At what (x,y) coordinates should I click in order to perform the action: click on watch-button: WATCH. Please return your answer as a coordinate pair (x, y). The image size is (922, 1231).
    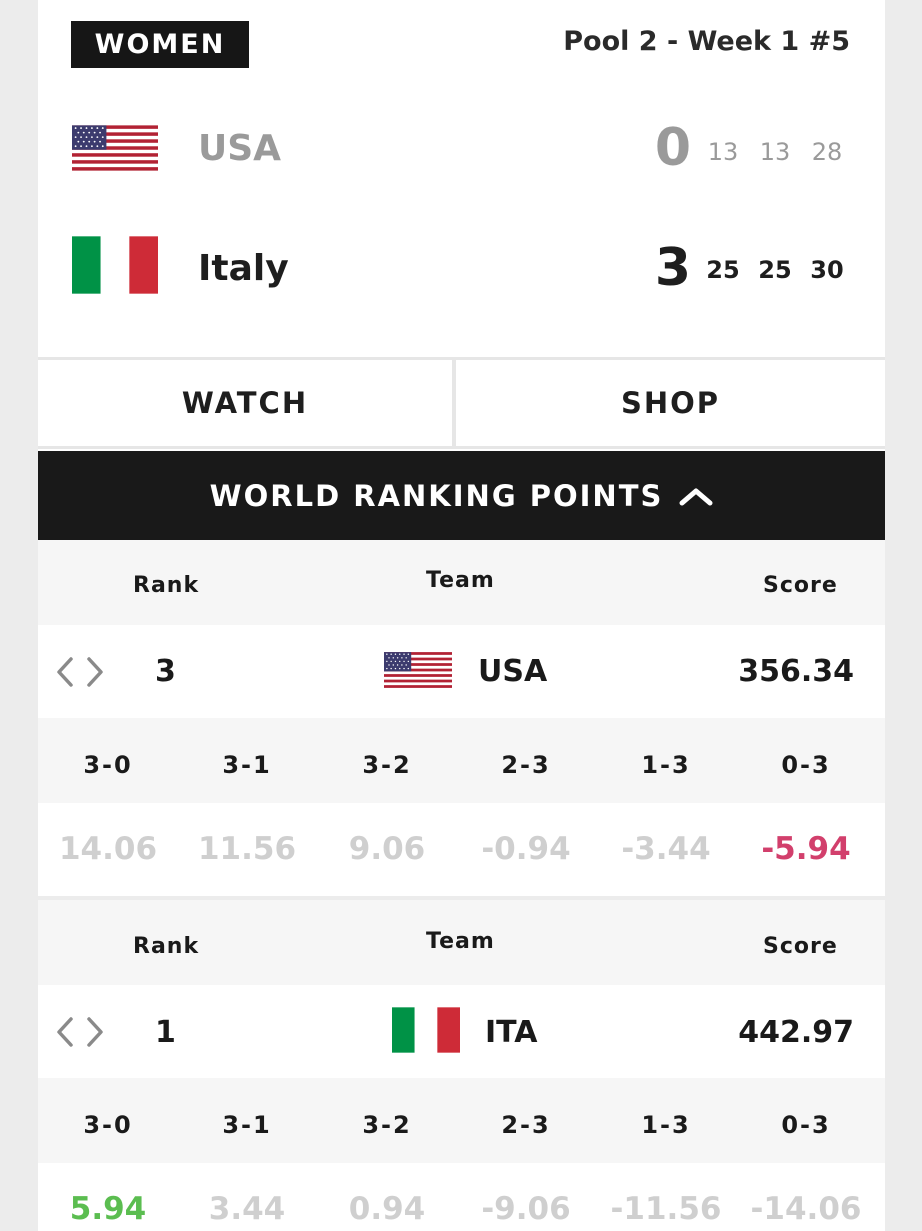
    Looking at the image, I should click on (245, 403).